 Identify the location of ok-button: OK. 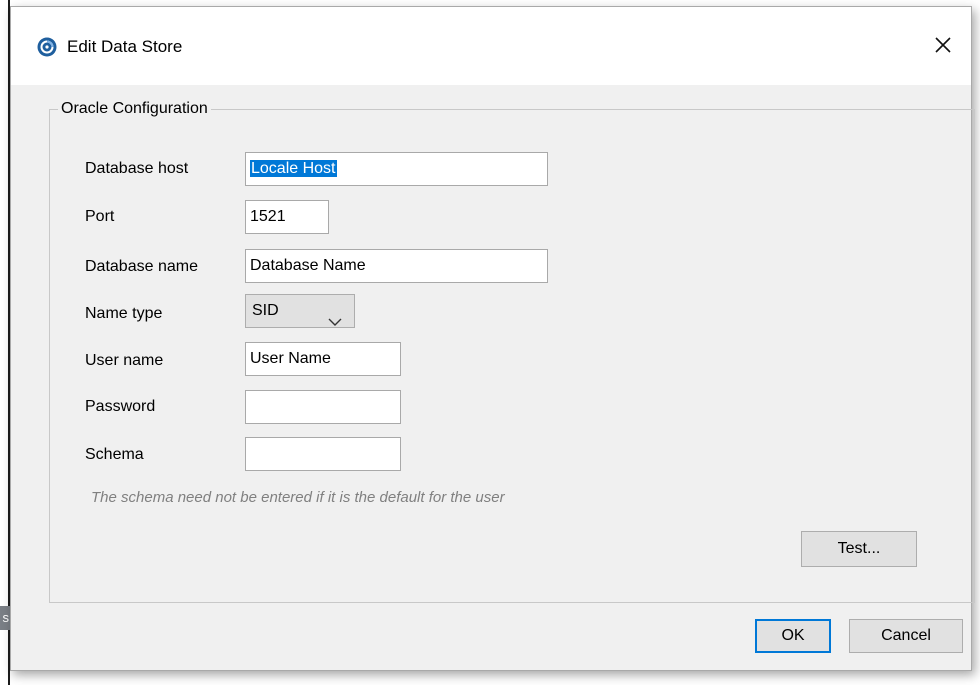
(793, 636).